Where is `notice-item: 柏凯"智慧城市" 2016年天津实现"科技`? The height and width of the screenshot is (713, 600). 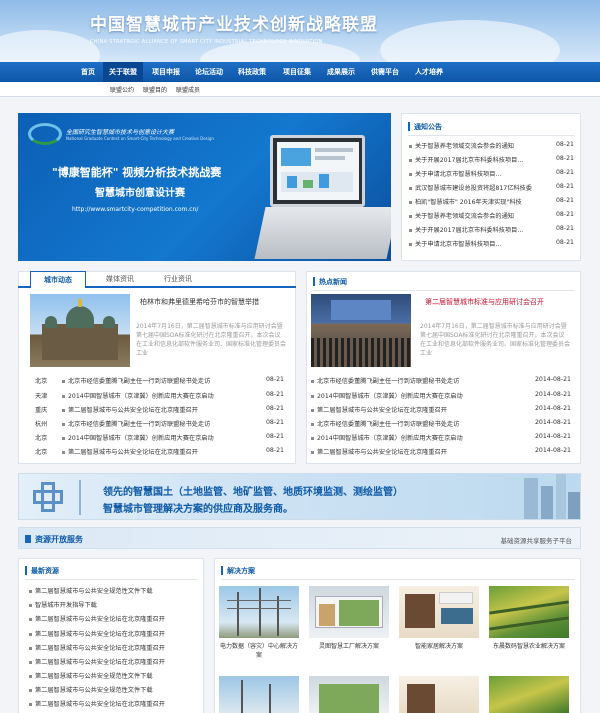 notice-item: 柏凯"智慧城市" 2016年天津实现"科技 is located at coordinates (478, 201).